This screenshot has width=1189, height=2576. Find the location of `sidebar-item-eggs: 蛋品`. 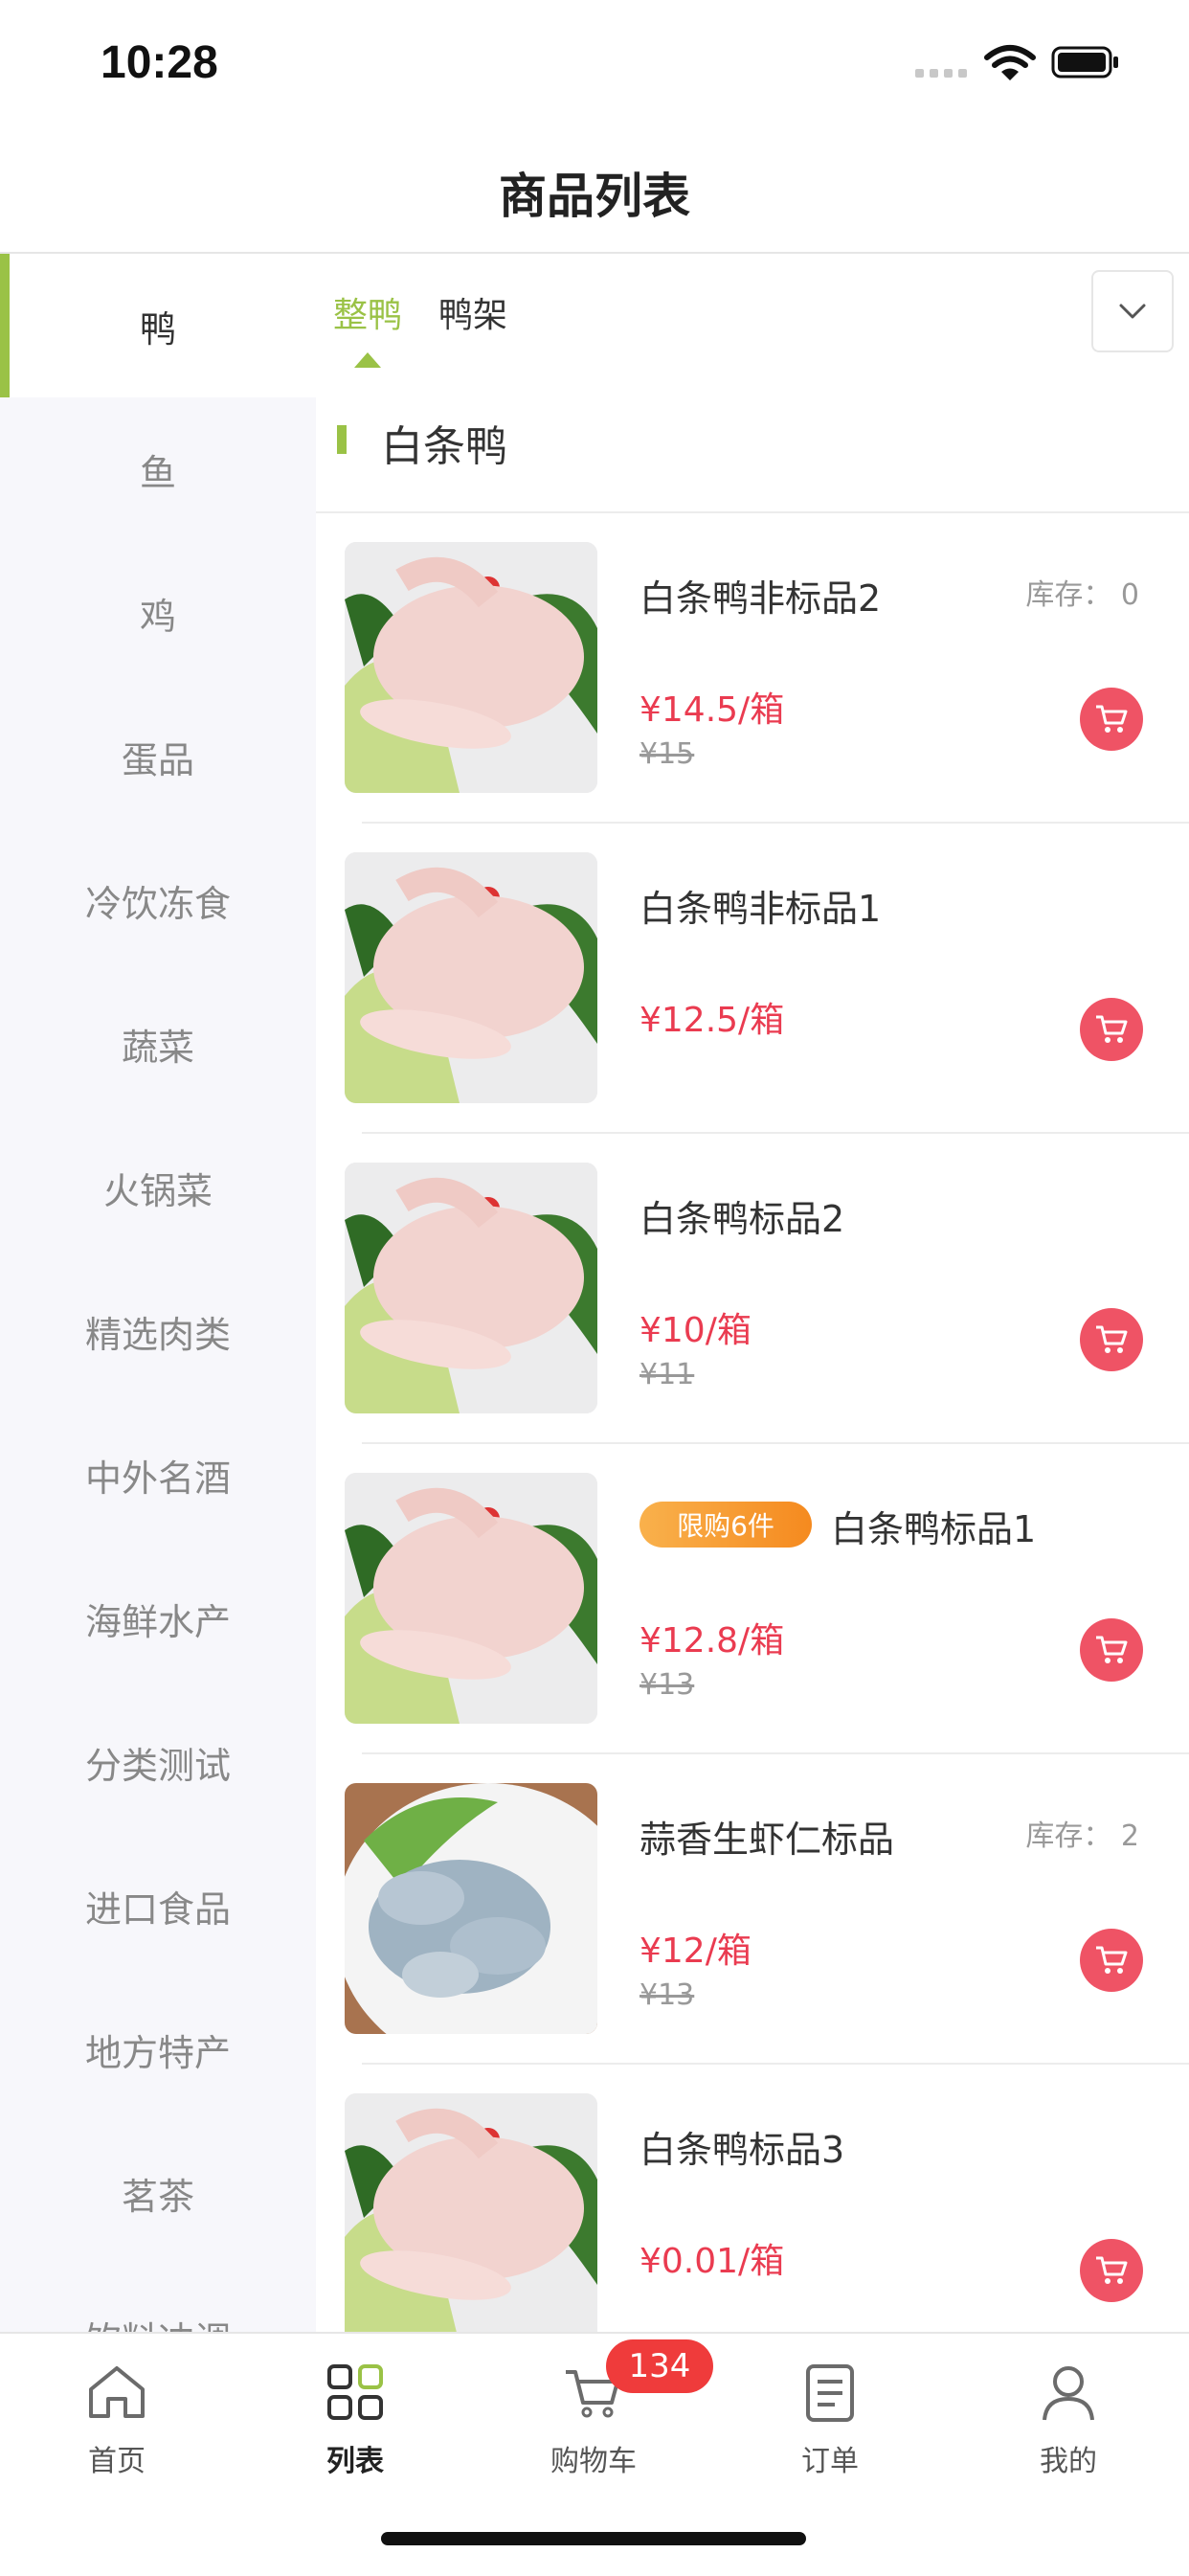

sidebar-item-eggs: 蛋品 is located at coordinates (158, 756).